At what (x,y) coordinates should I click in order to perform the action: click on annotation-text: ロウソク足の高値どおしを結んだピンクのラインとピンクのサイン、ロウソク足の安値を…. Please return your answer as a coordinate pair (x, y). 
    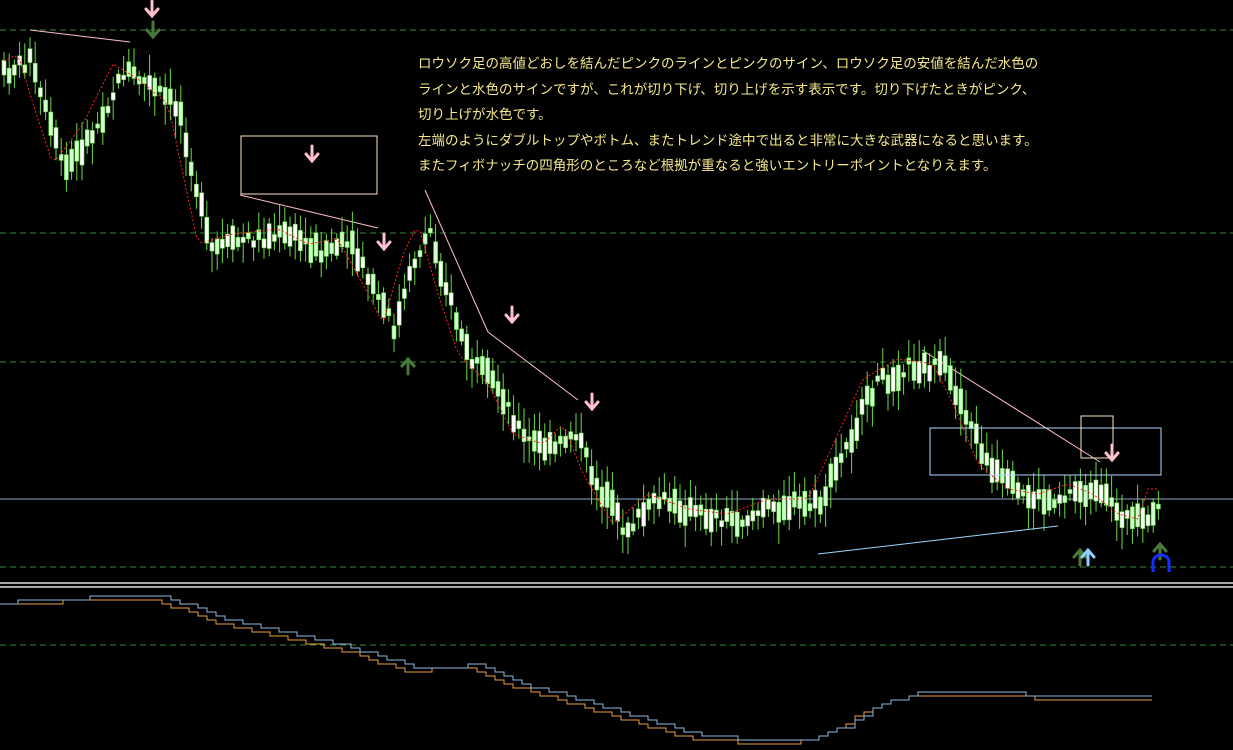
    Looking at the image, I should click on (768, 116).